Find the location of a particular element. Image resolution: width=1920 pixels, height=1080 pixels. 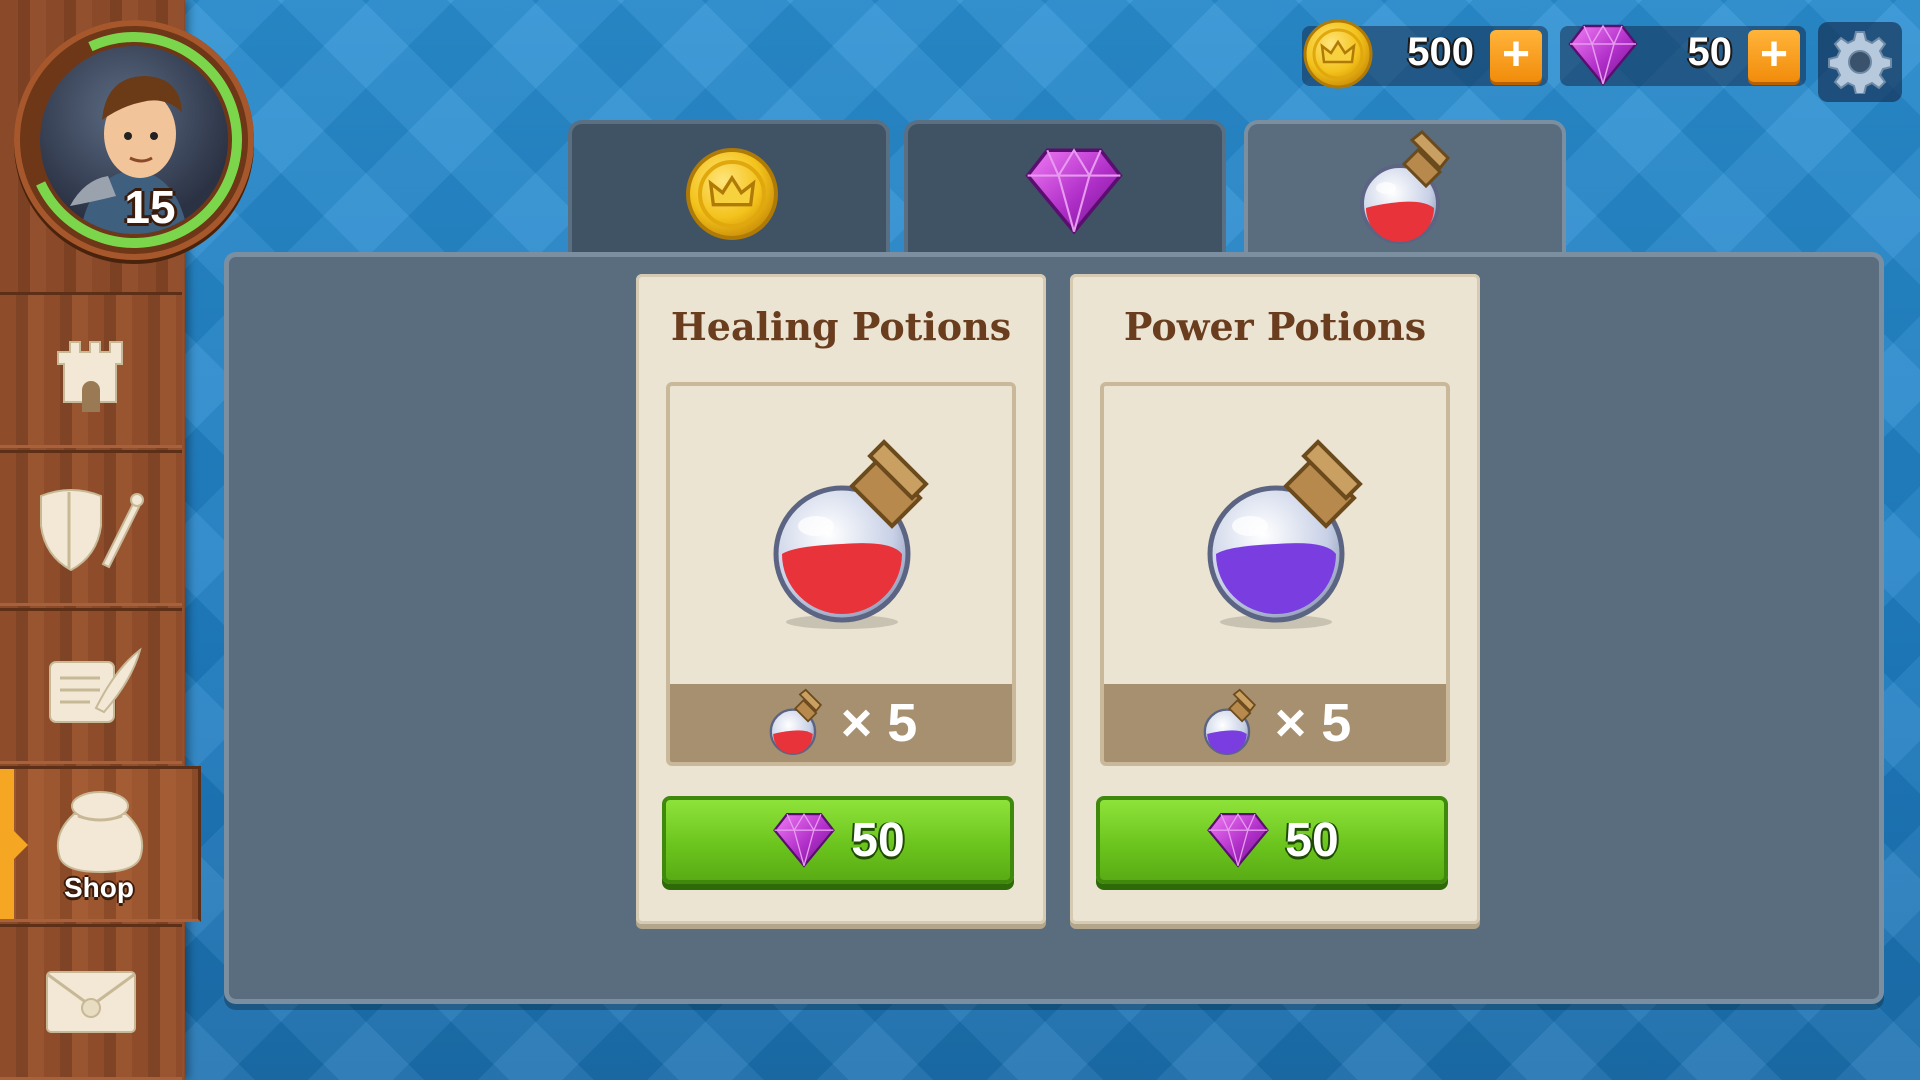

gem-amount: 50 is located at coordinates (1710, 52).